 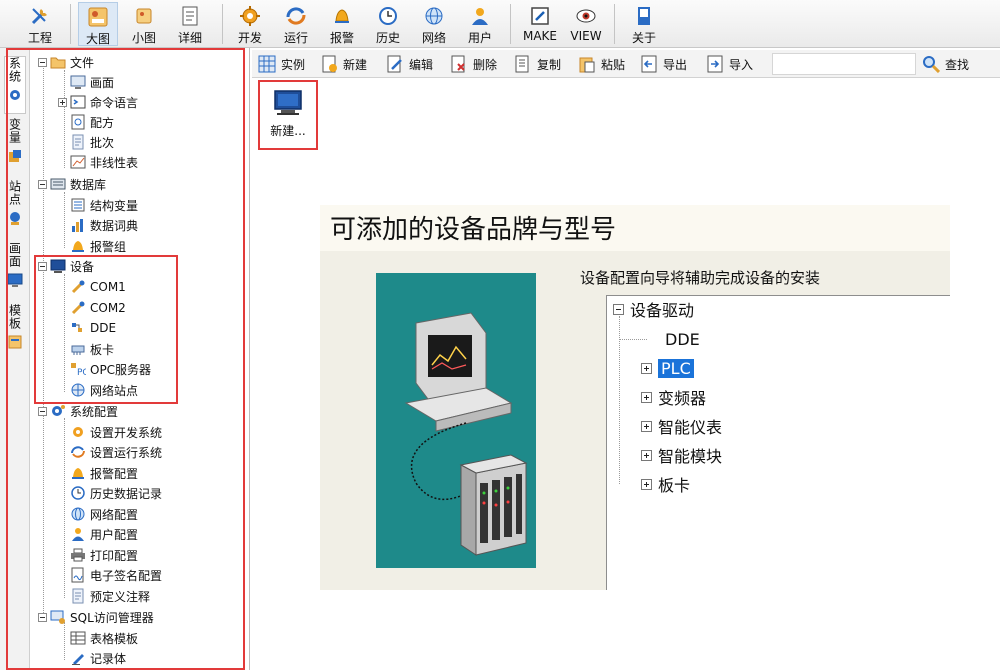 I want to click on tree-item-opc-server: PC OPC服务器, so click(x=110, y=369).